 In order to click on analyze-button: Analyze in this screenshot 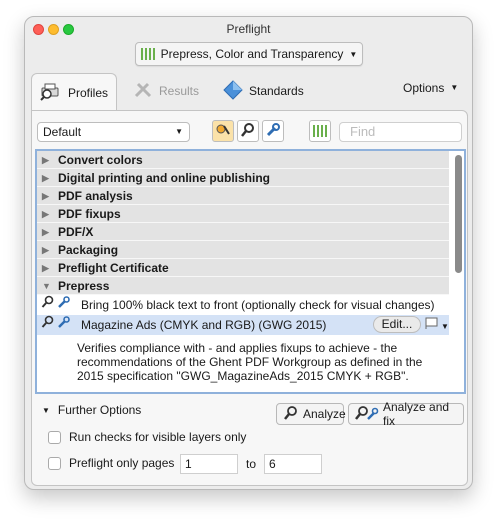, I will do `click(311, 414)`.